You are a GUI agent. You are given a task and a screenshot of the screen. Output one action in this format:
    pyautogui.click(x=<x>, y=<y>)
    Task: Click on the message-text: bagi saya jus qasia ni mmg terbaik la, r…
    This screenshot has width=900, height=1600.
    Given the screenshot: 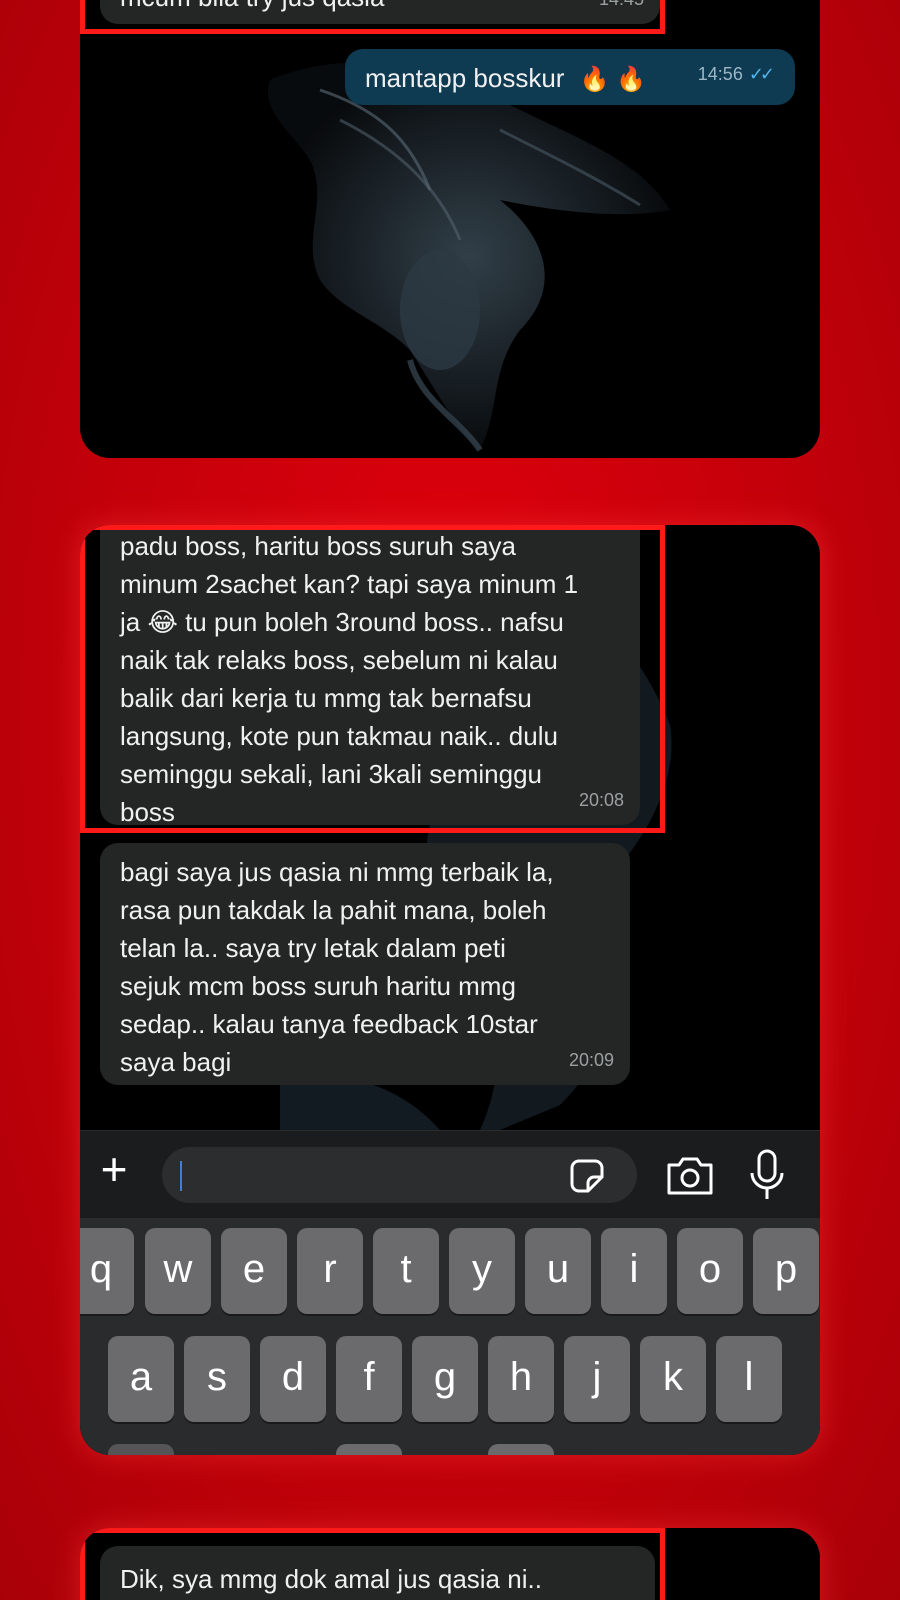 What is the action you would take?
    pyautogui.click(x=337, y=967)
    